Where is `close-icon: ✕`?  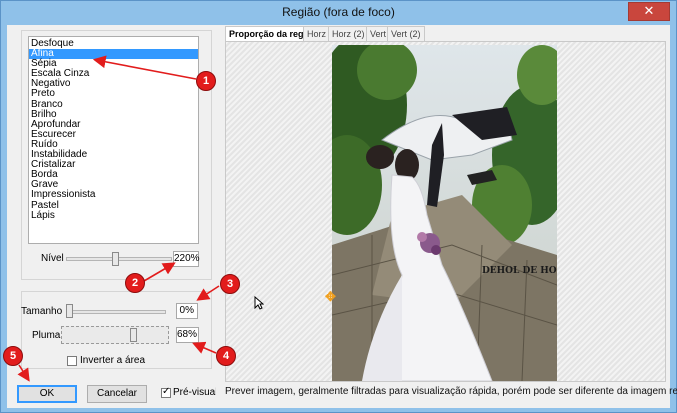 close-icon: ✕ is located at coordinates (649, 10).